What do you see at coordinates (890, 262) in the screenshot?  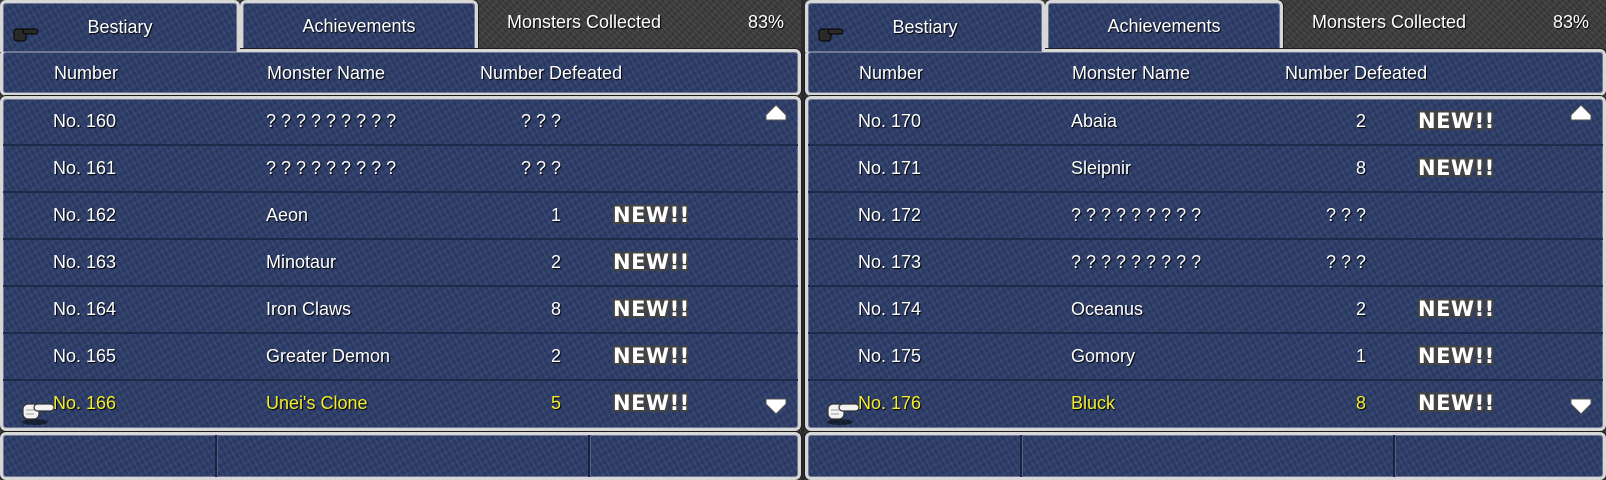 I see `row-number: No. 173` at bounding box center [890, 262].